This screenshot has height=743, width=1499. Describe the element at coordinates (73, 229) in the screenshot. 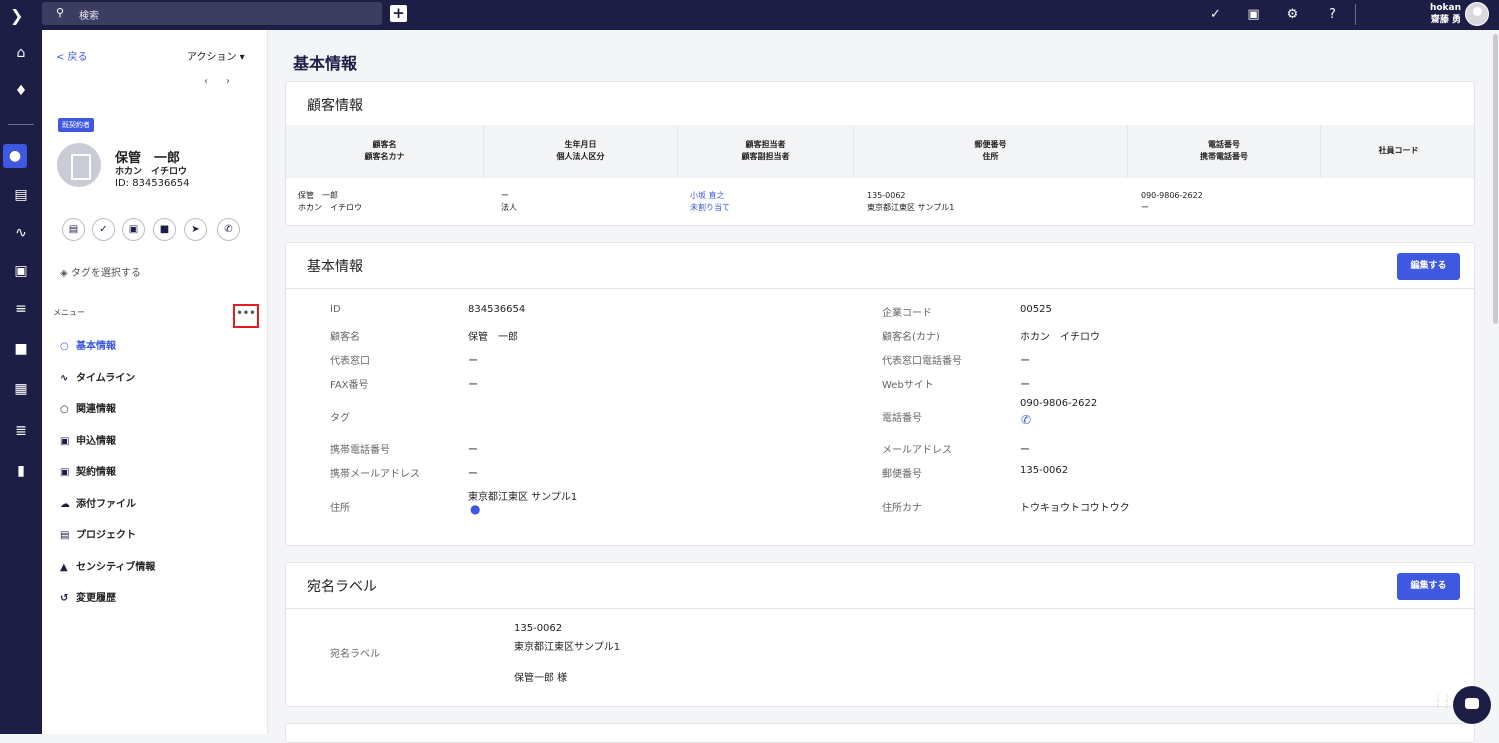

I see `comment-button: ▤` at that location.